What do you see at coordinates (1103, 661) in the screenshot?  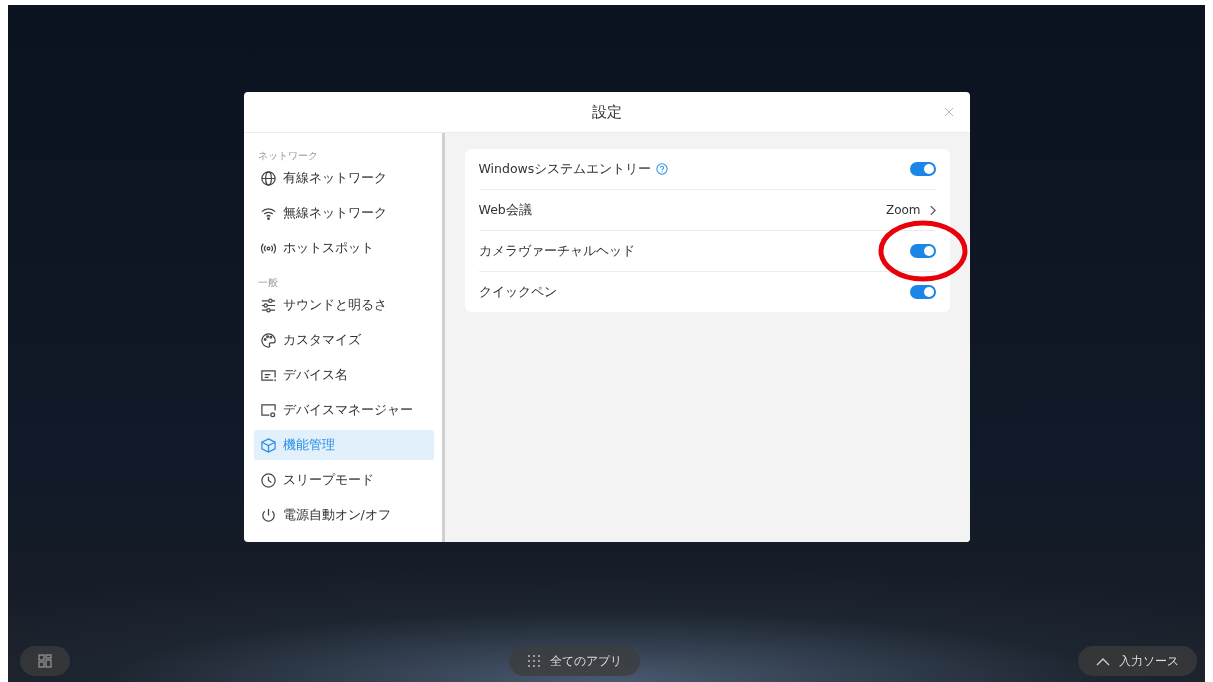 I see `caret-up-icon` at bounding box center [1103, 661].